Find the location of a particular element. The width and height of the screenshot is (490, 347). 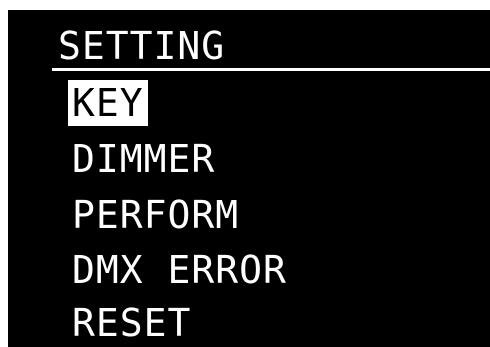

menu-item-dmx-error: DMX ERROR is located at coordinates (179, 270).